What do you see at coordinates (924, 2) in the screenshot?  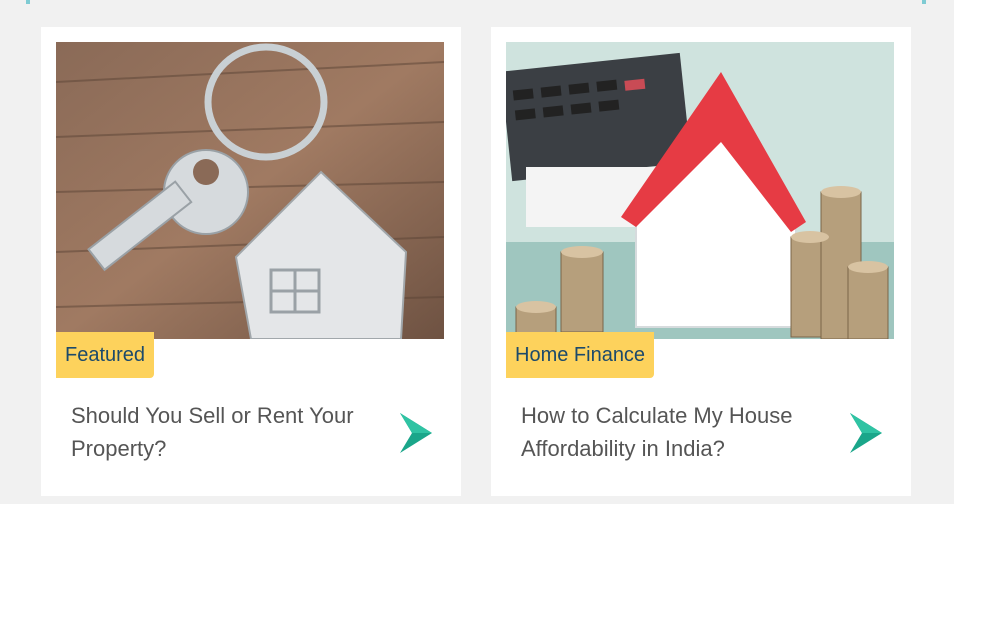 I see `section-accent-right` at bounding box center [924, 2].